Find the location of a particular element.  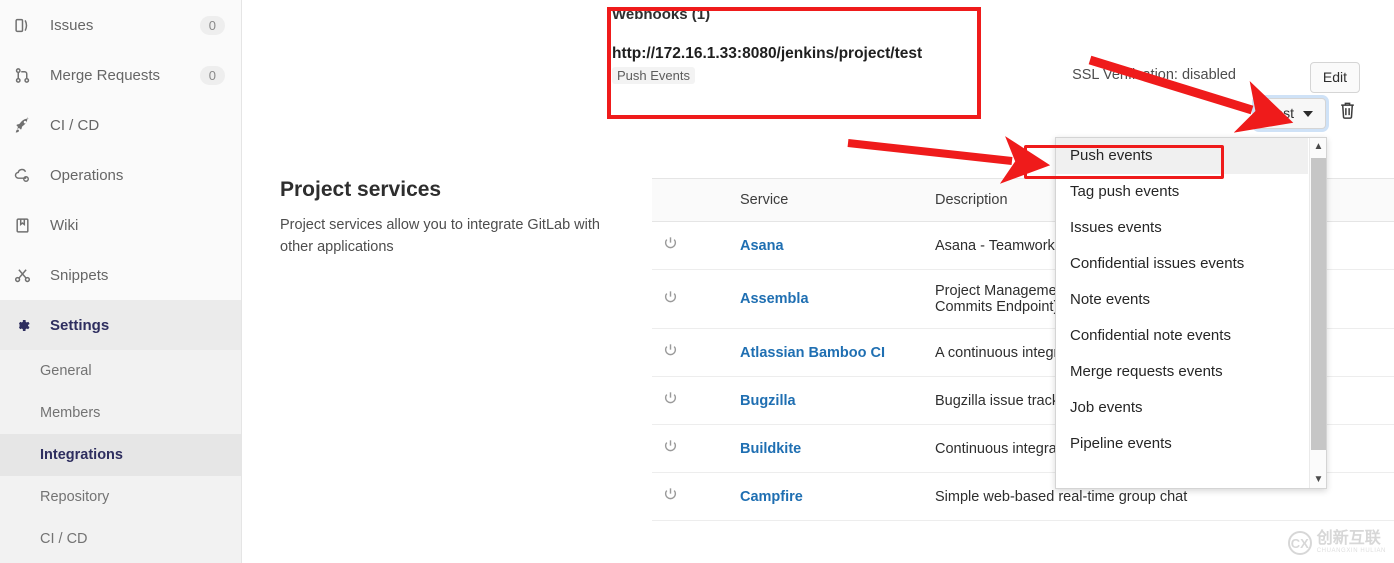

issues-icon is located at coordinates (25, 25).